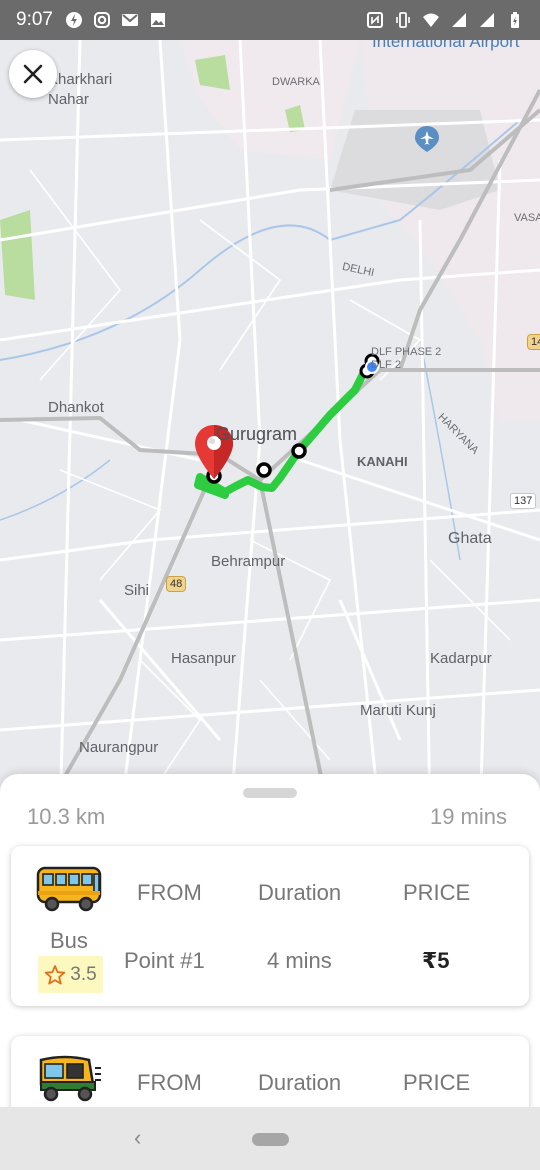  I want to click on system-nav-bar: ‹, so click(270, 1138).